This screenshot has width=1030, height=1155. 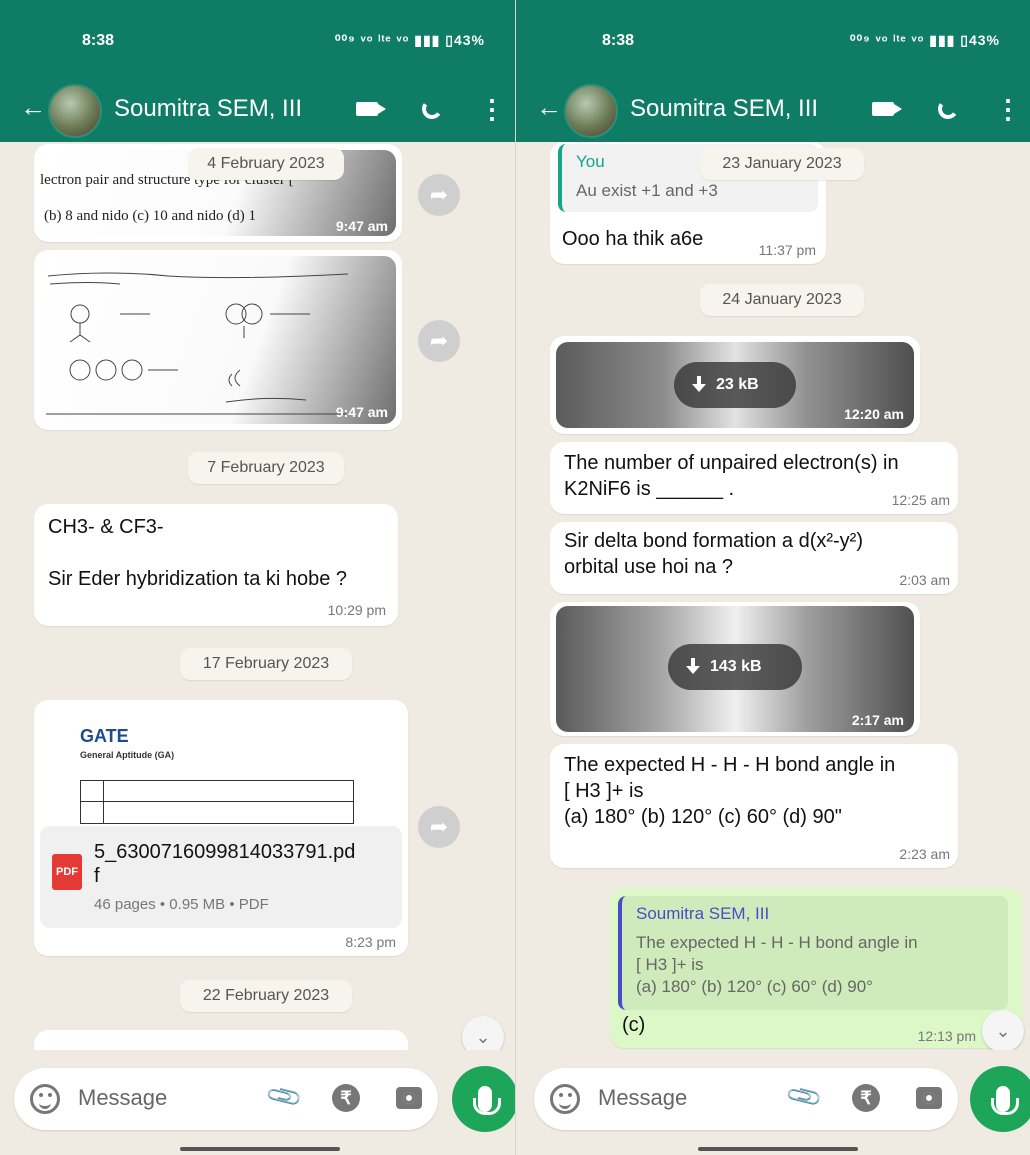 I want to click on message-text: (c), so click(x=634, y=1025).